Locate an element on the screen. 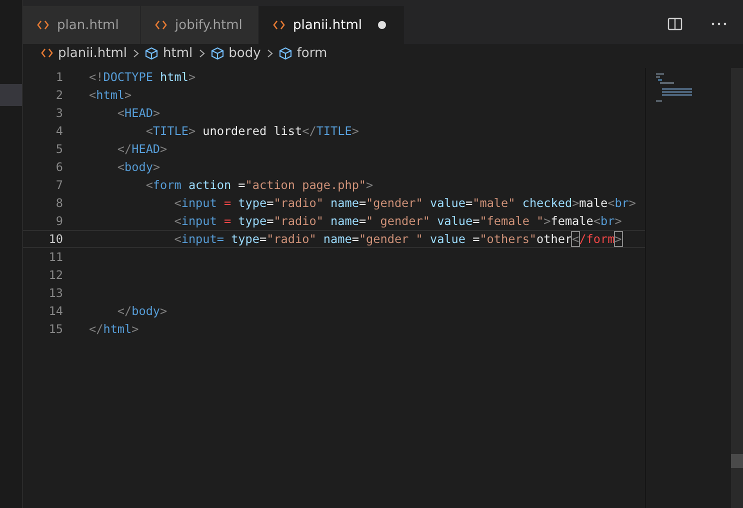  line-number: 3 is located at coordinates (58, 113).